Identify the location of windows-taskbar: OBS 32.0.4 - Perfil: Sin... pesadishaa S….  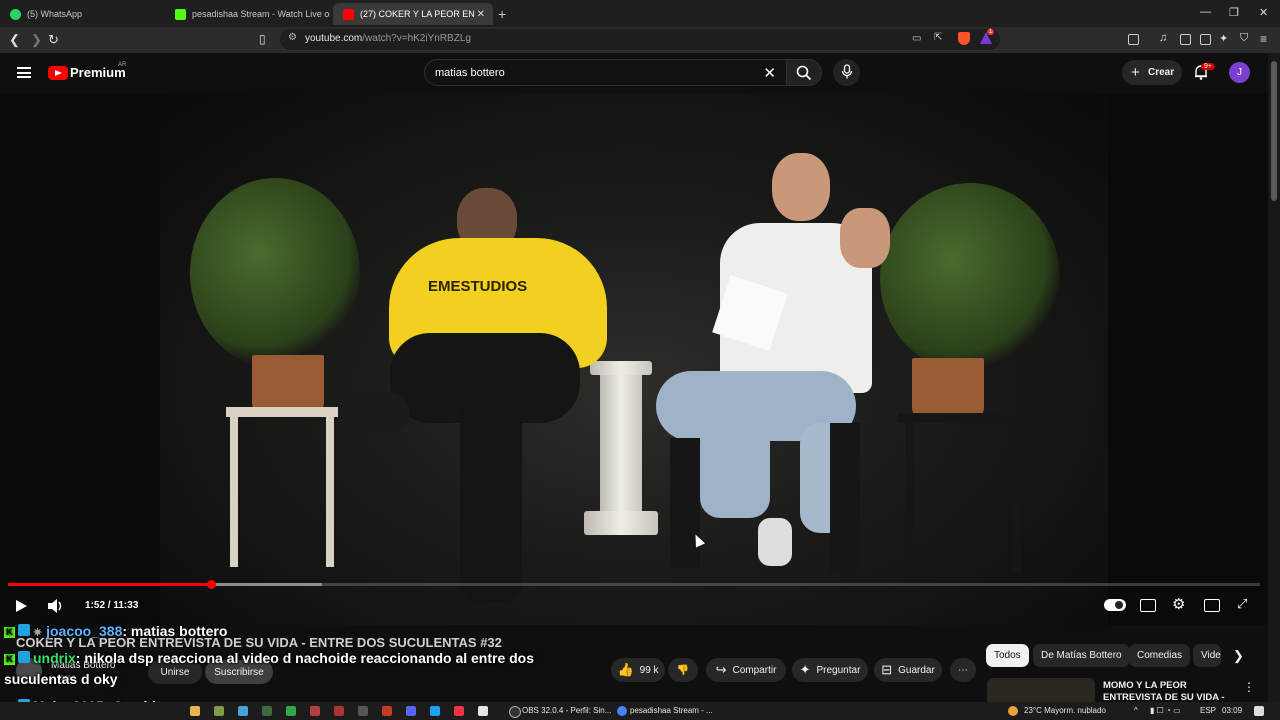
(640, 711).